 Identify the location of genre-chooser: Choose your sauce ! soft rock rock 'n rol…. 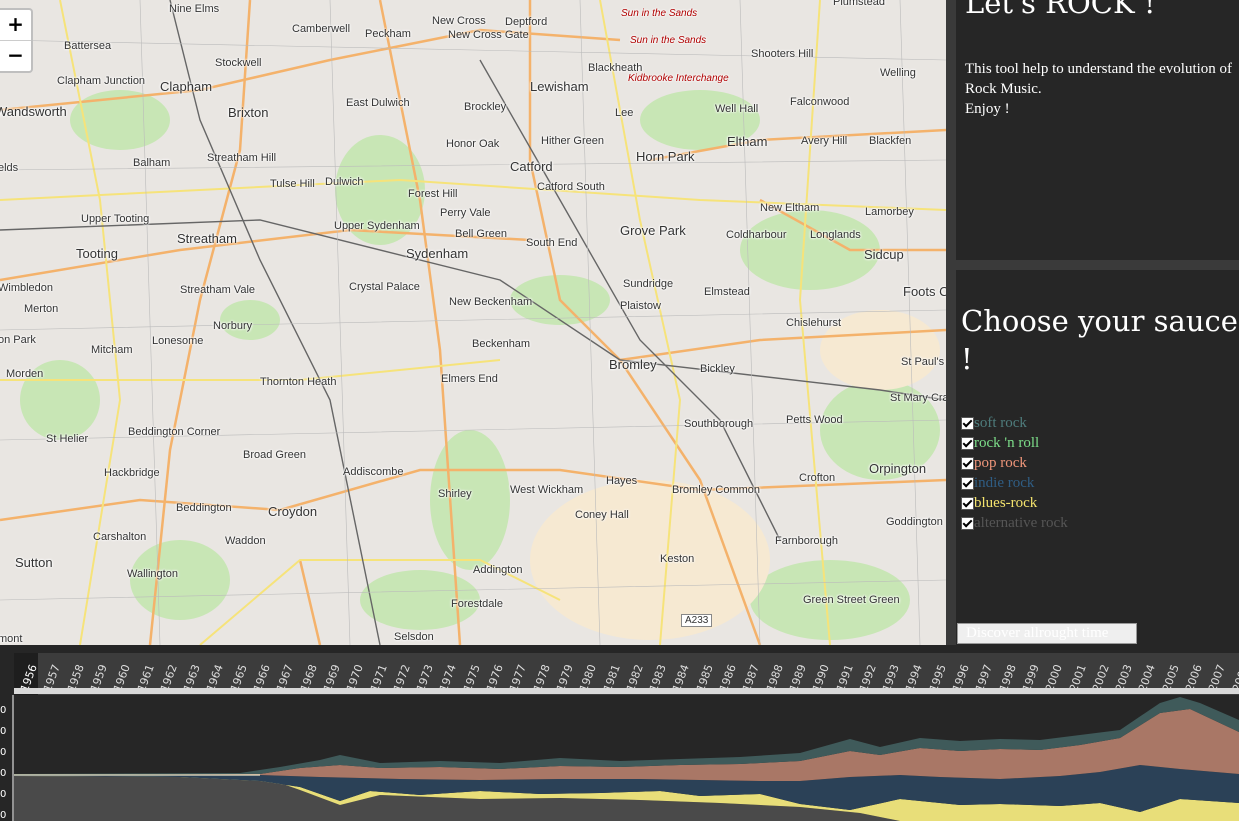
(1097, 457).